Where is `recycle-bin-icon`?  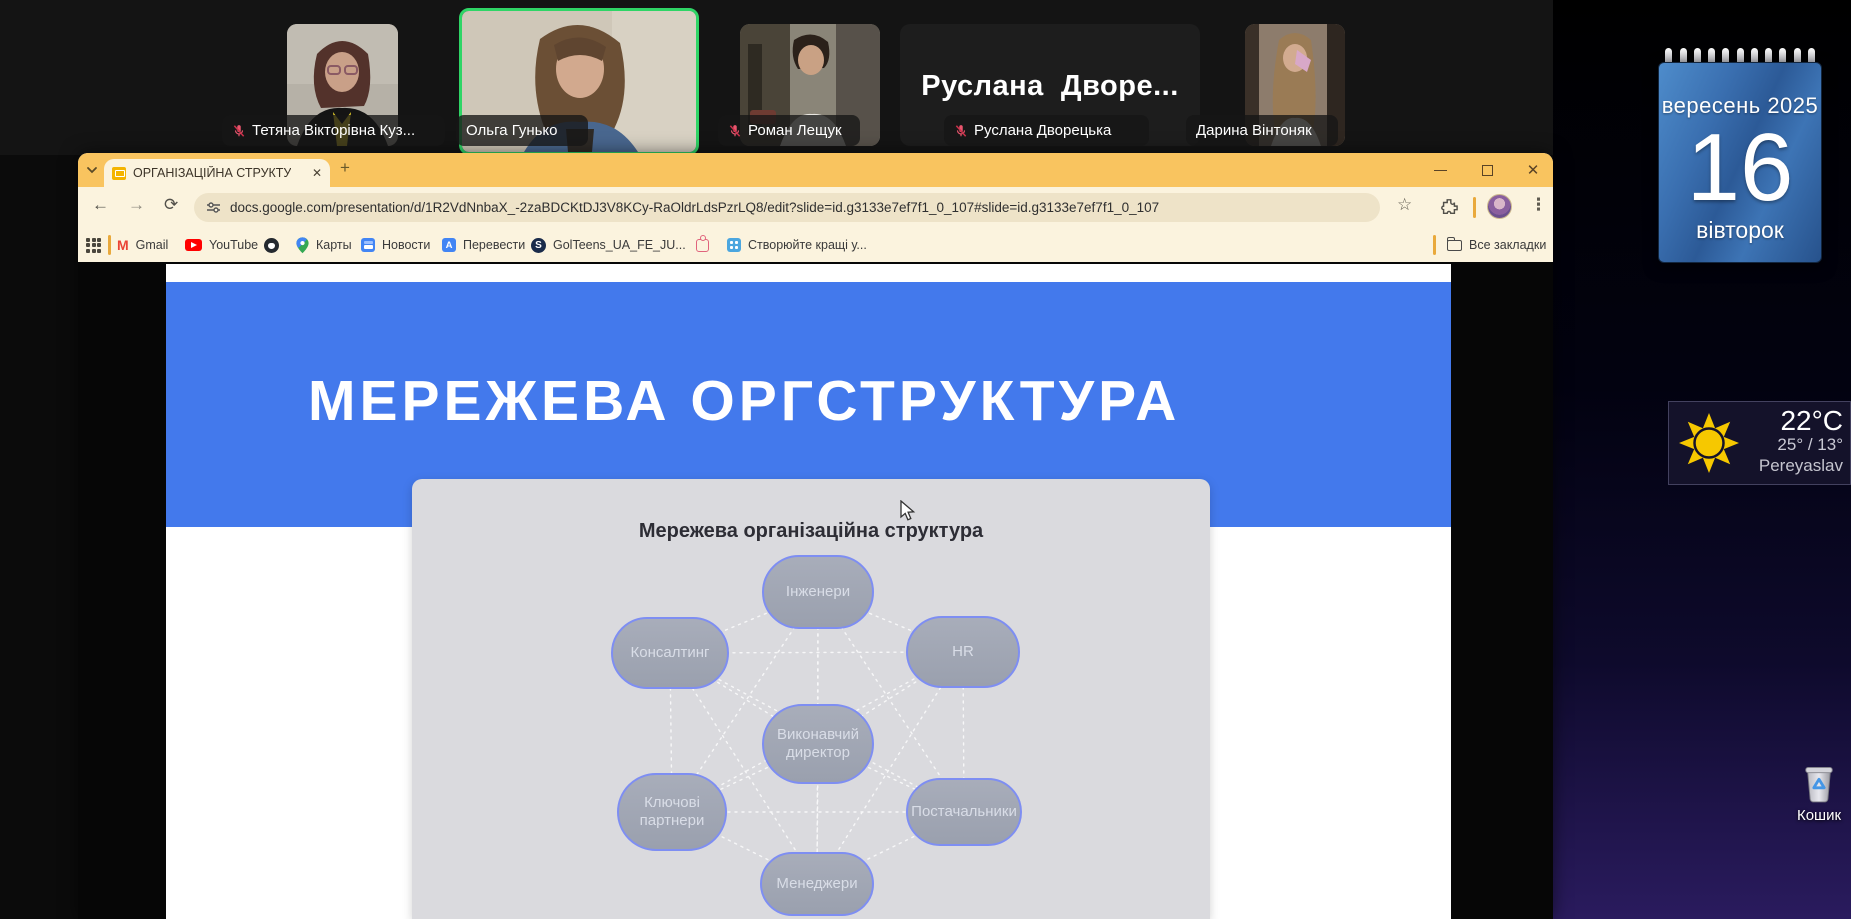 recycle-bin-icon is located at coordinates (1819, 785).